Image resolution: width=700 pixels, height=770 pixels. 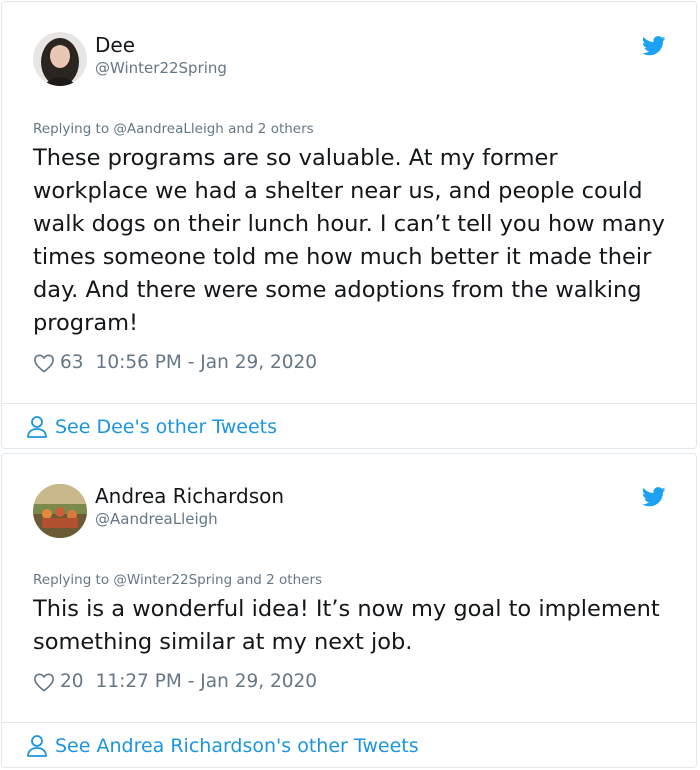 I want to click on reply-context: Replying to @Winter22Spring and 2 others, so click(x=177, y=580).